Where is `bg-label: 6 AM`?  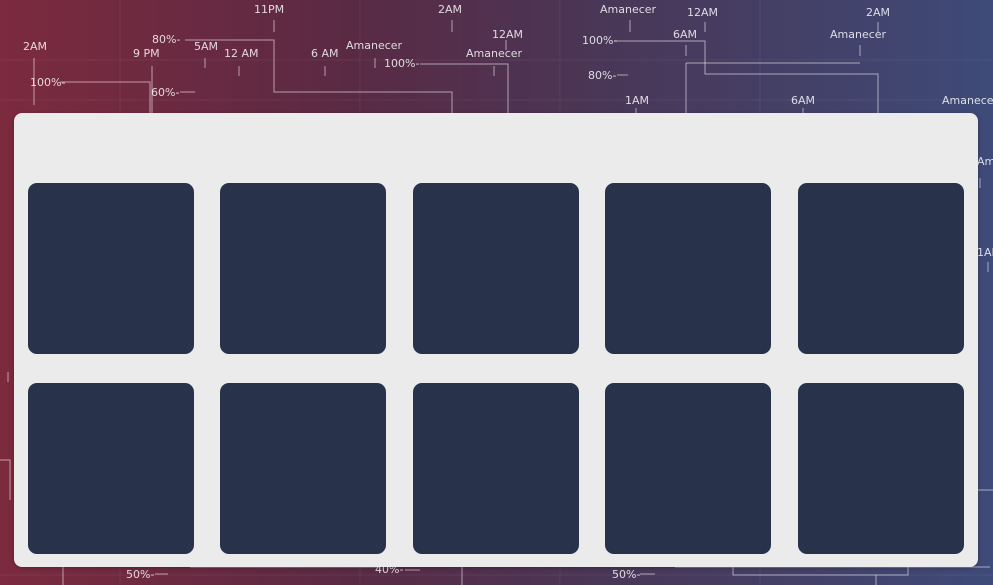 bg-label: 6 AM is located at coordinates (325, 53).